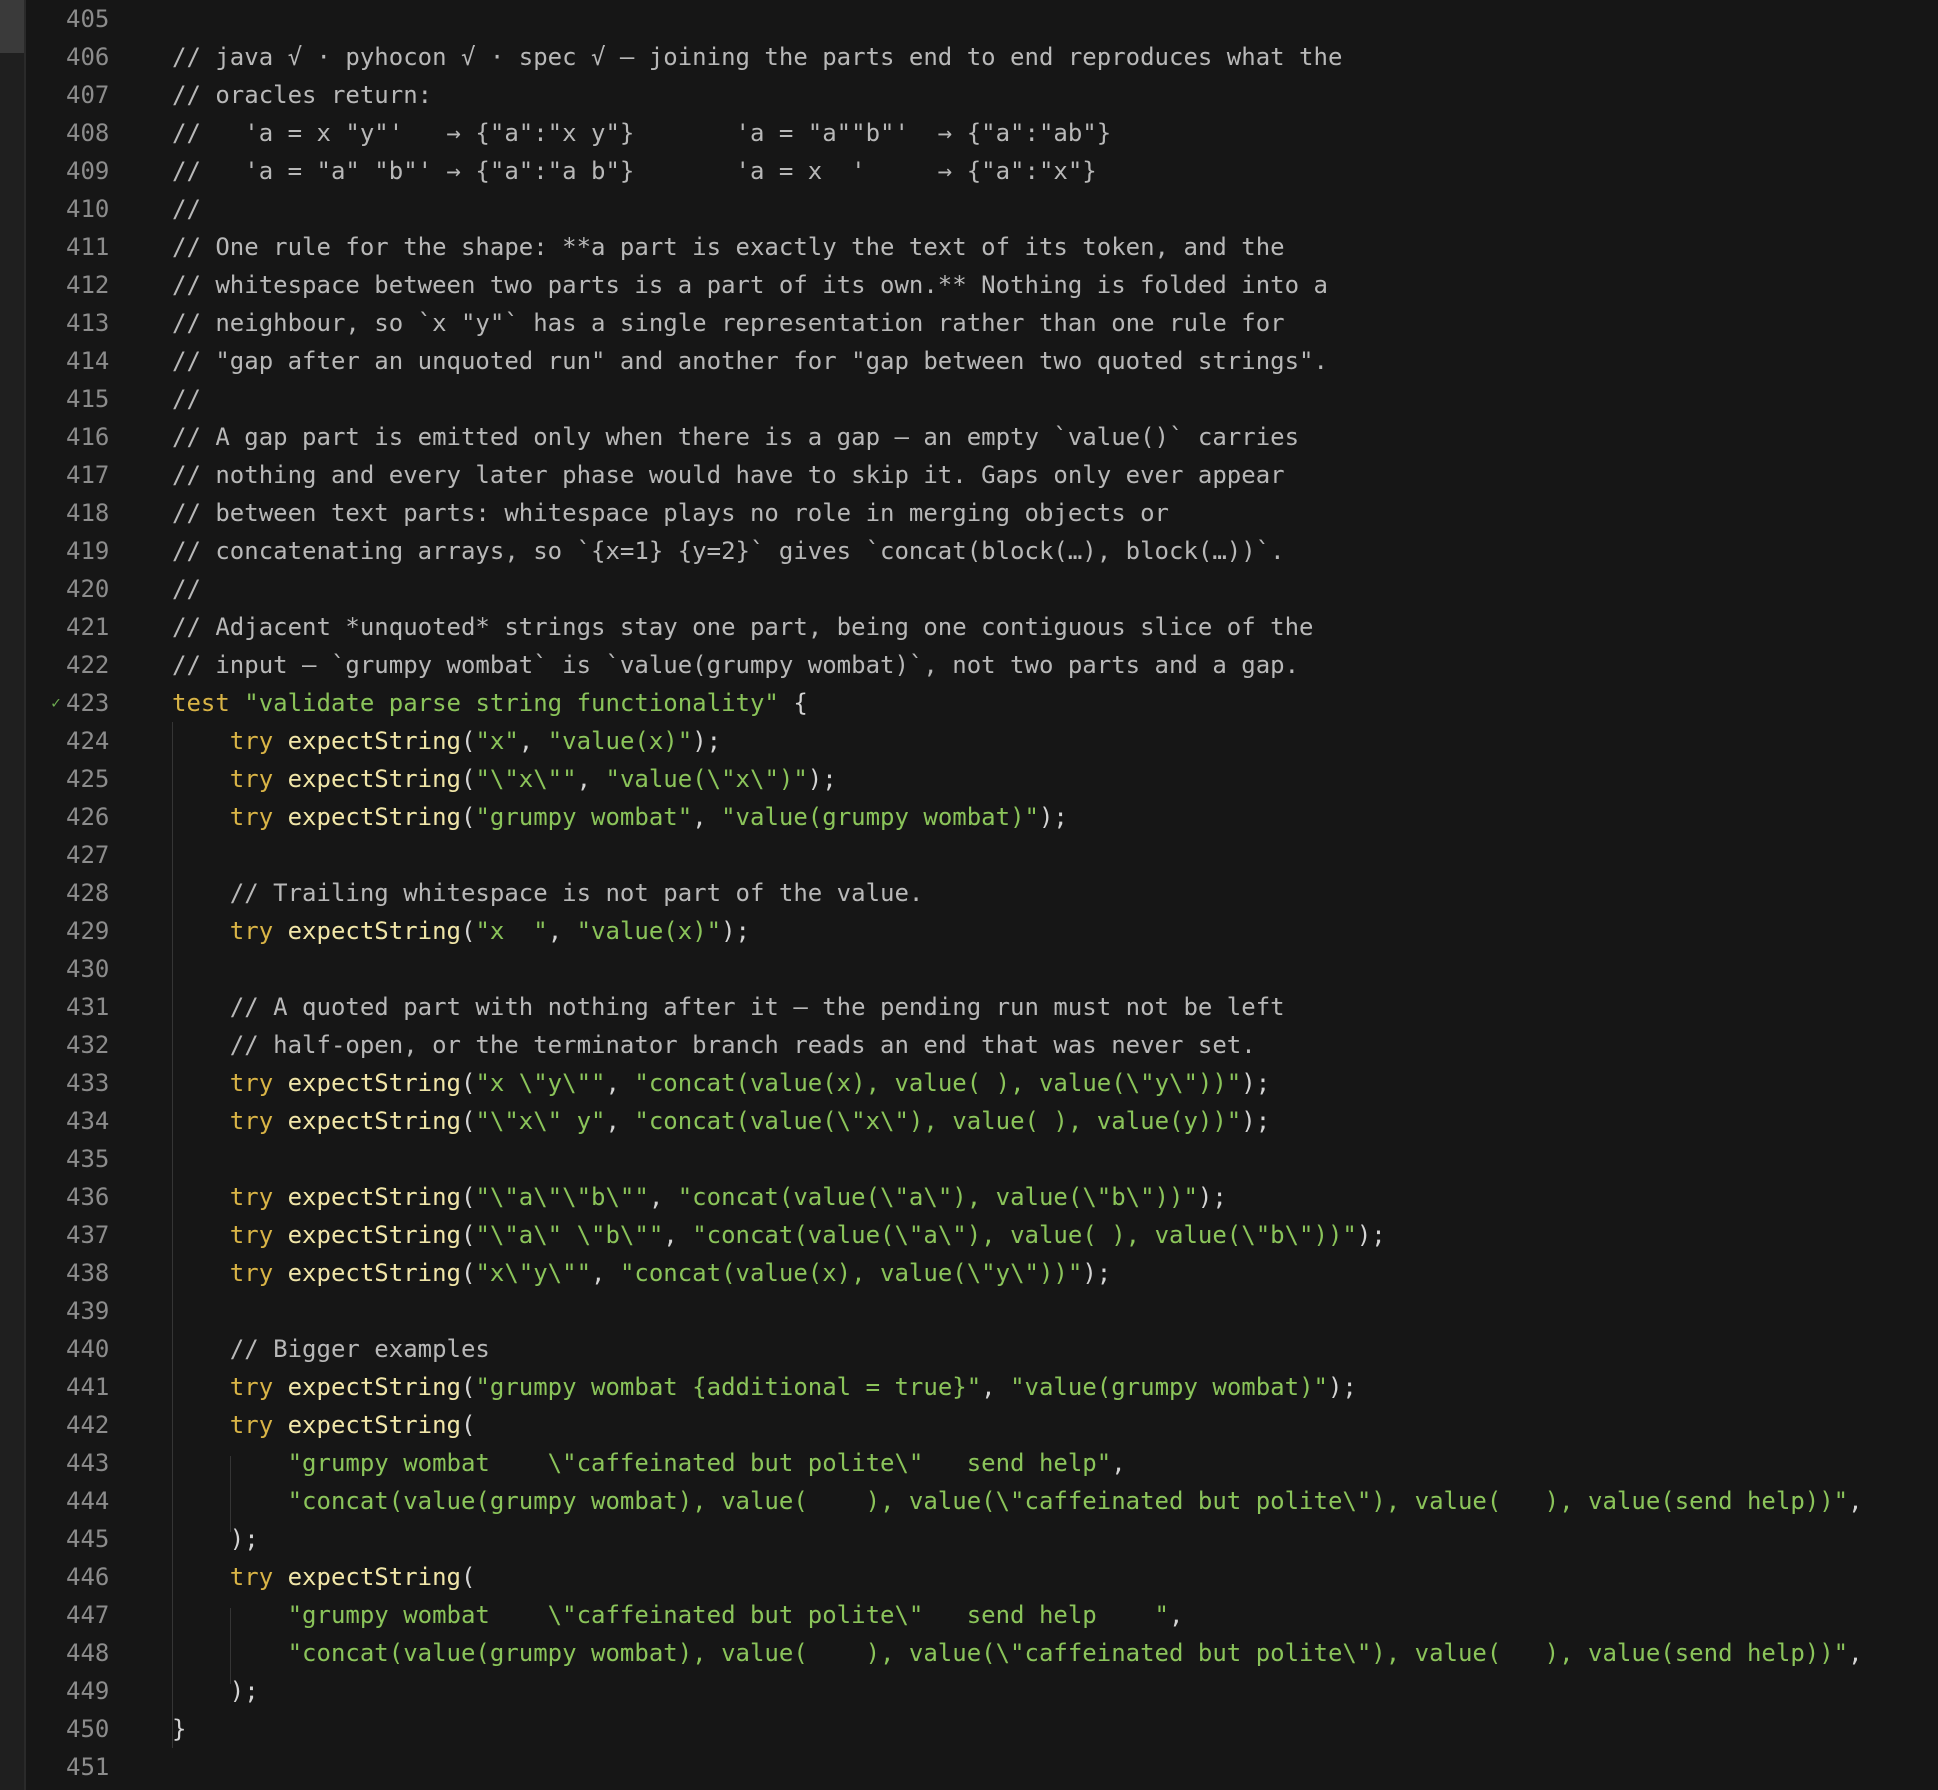 This screenshot has height=1790, width=1938. Describe the element at coordinates (56, 703) in the screenshot. I see `test-pass-icon: ✓` at that location.